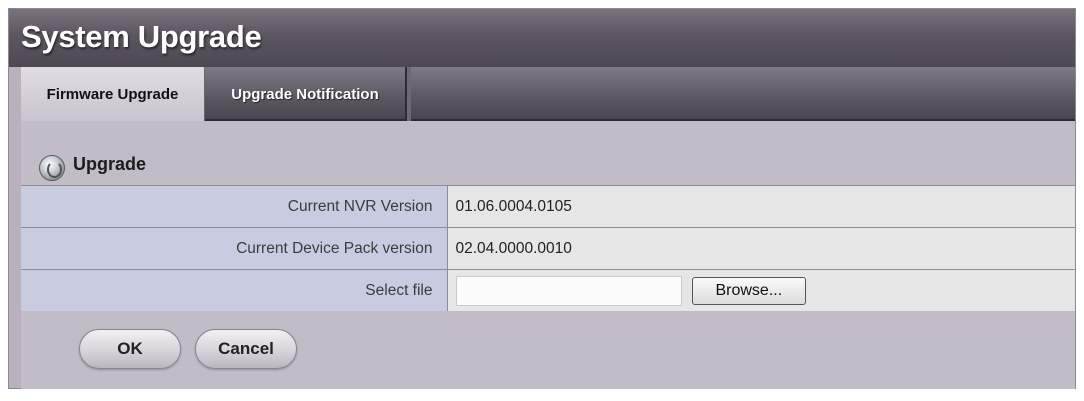 The image size is (1084, 401). Describe the element at coordinates (110, 164) in the screenshot. I see `section-title: Upgrade` at that location.